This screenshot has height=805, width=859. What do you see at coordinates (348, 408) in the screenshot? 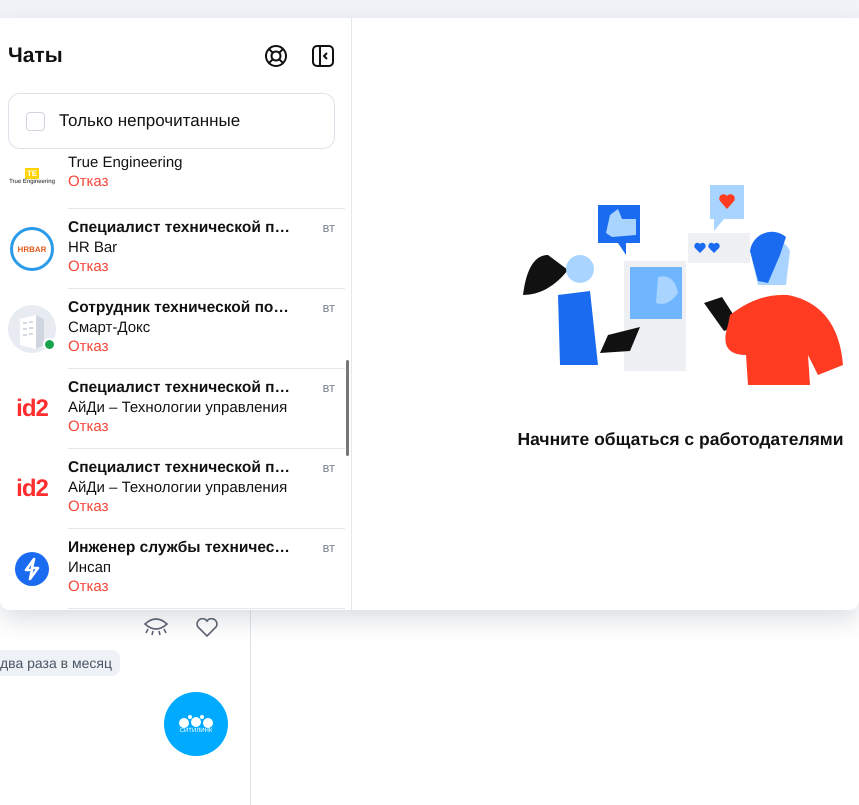
I see `scrollbar` at bounding box center [348, 408].